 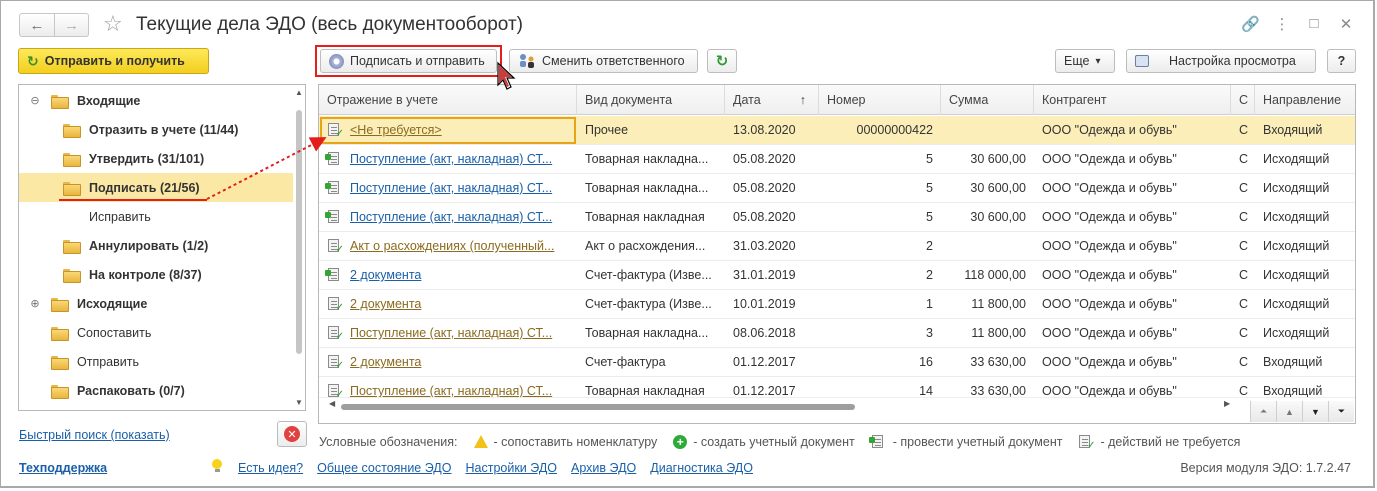 I want to click on tree-item-label: Отправить, so click(x=108, y=361).